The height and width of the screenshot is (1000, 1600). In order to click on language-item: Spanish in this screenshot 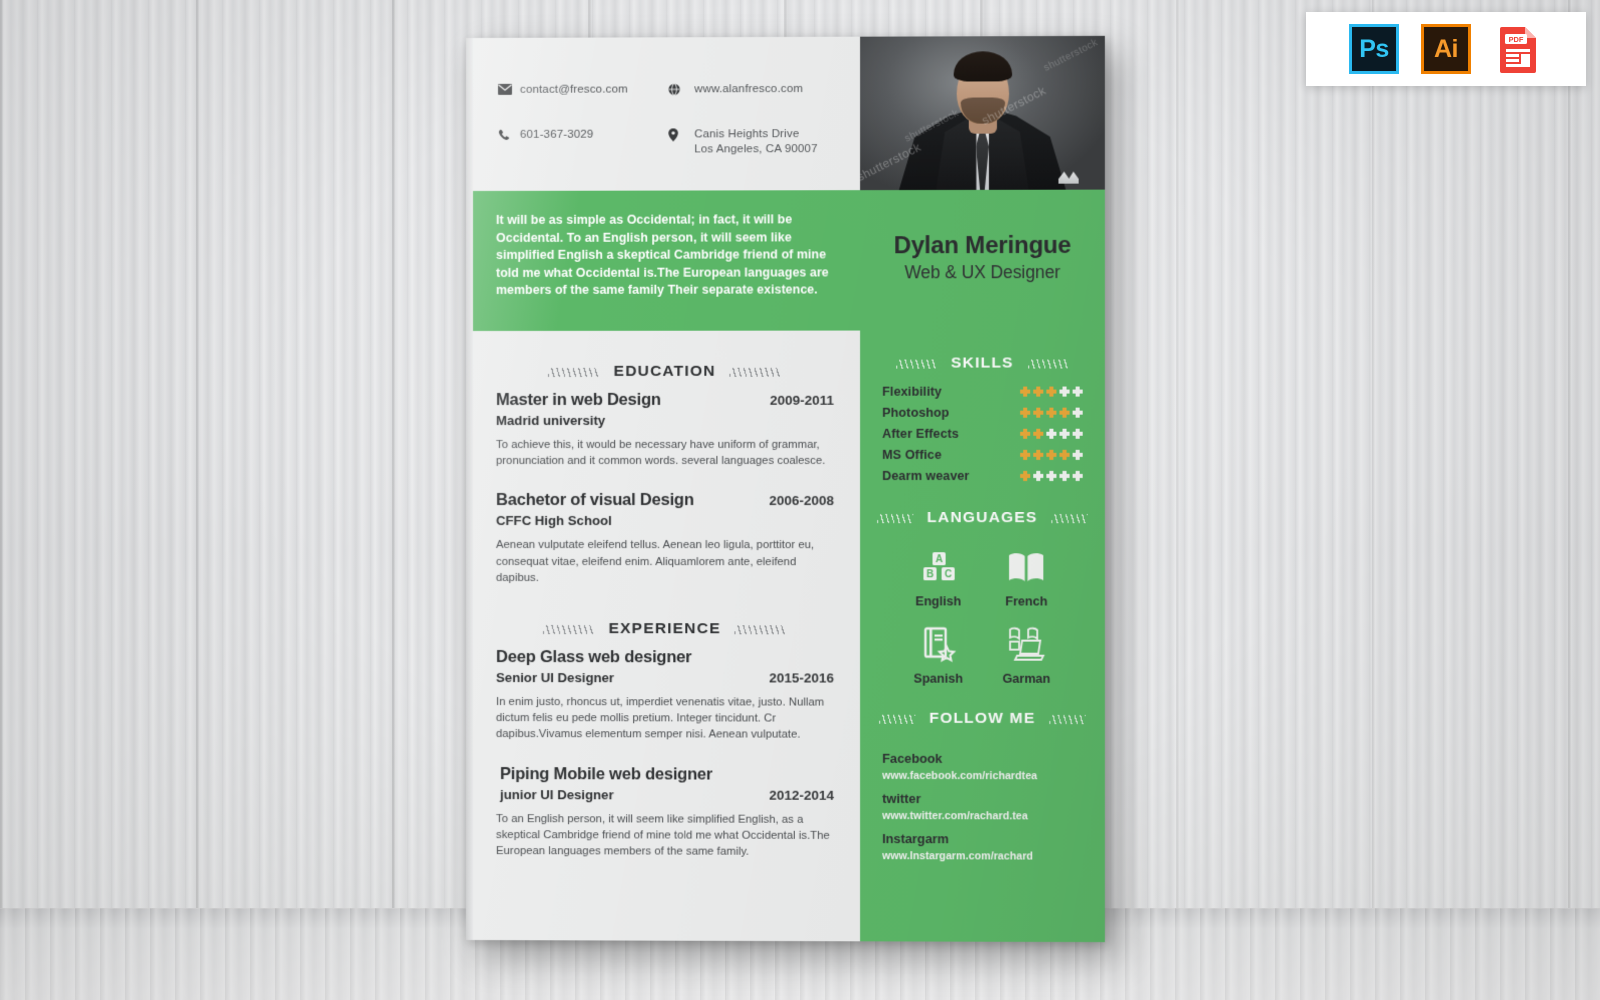, I will do `click(938, 655)`.